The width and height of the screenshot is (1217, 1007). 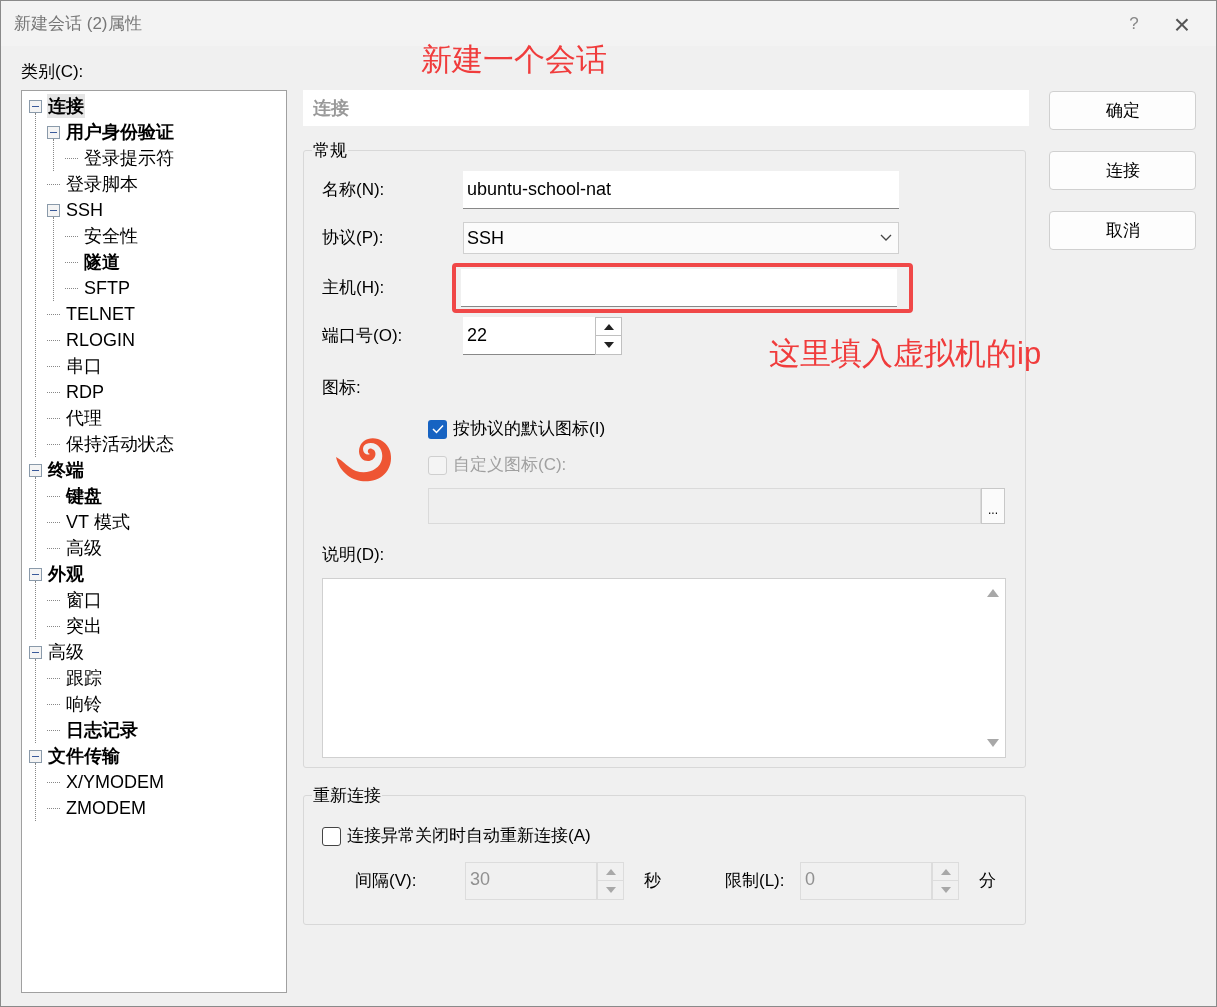 What do you see at coordinates (363, 336) in the screenshot?
I see `field-label: 端口号(O):` at bounding box center [363, 336].